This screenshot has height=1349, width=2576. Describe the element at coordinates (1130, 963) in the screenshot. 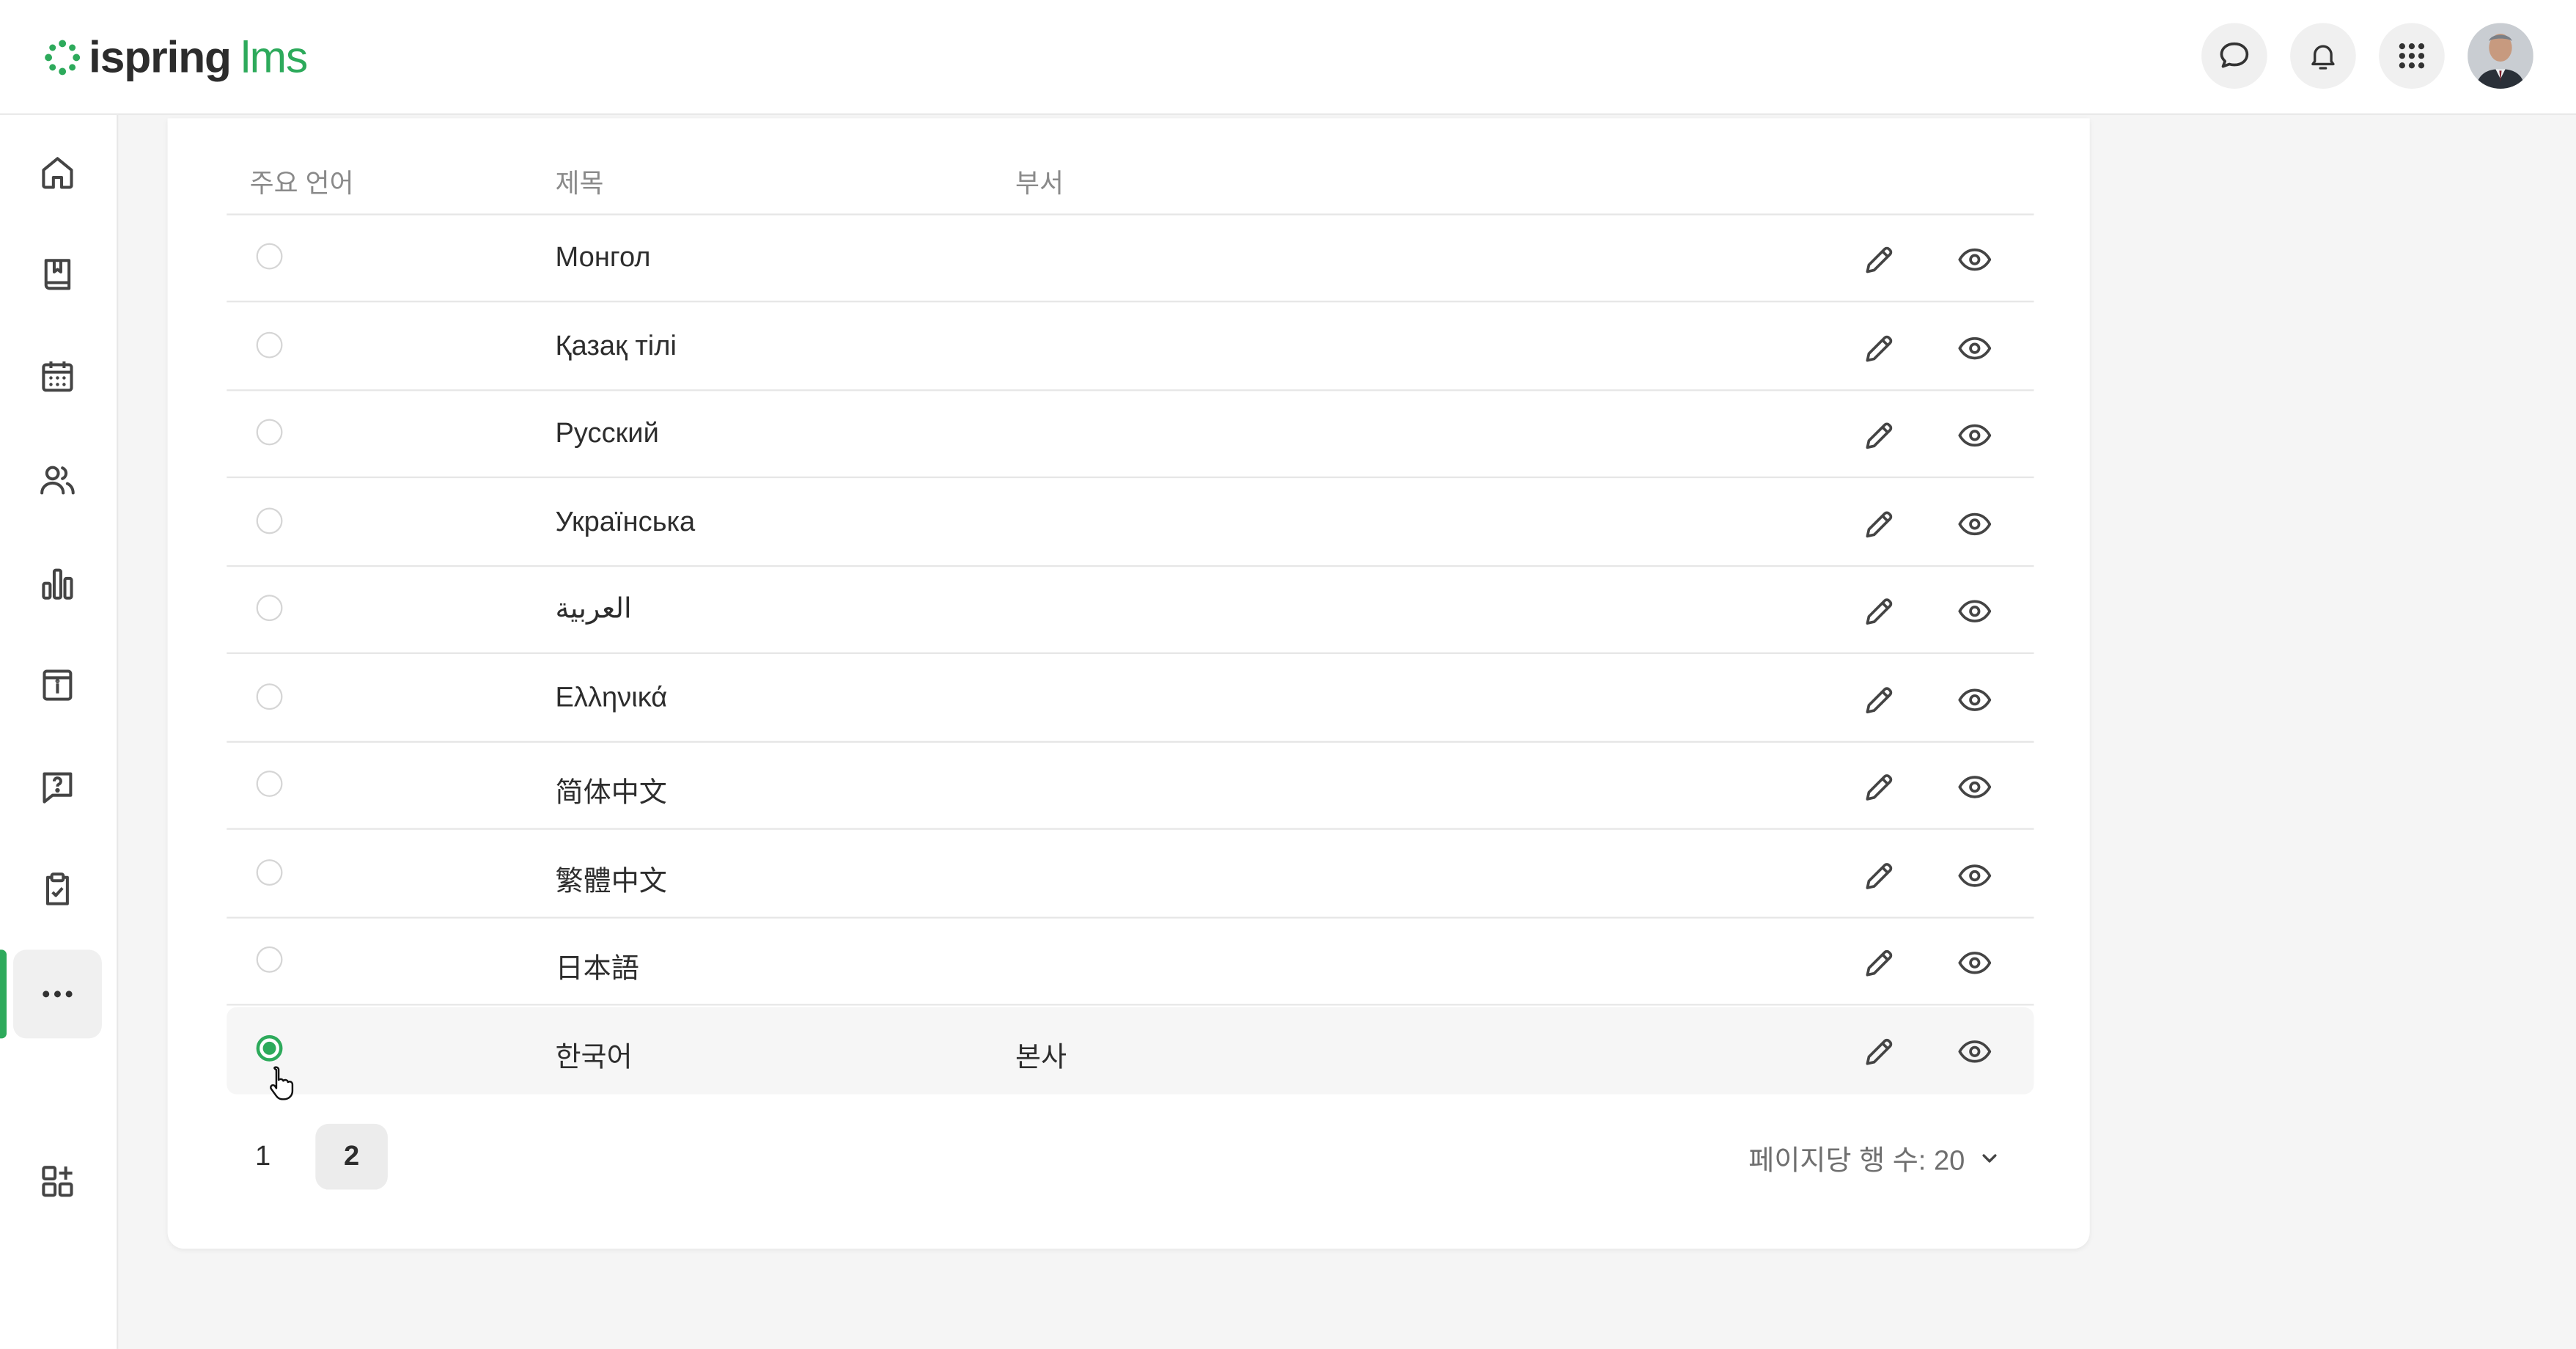

I see `table-row: 日本語` at that location.